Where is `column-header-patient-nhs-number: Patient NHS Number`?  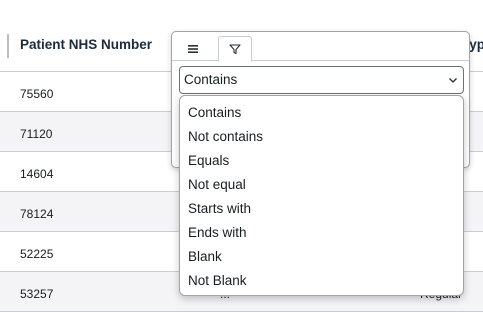 column-header-patient-nhs-number: Patient NHS Number is located at coordinates (86, 44).